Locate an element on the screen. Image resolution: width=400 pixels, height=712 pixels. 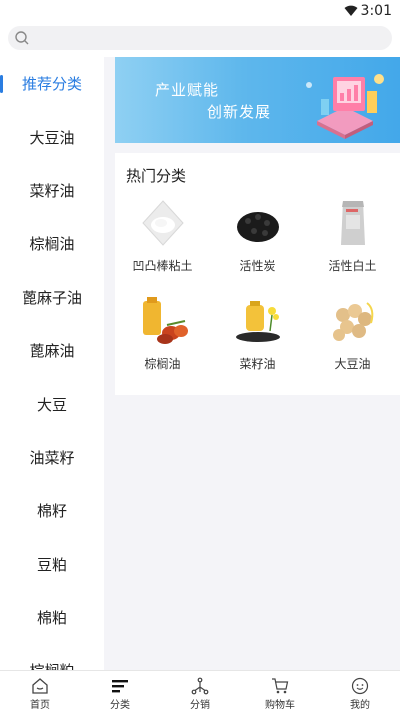
sidebar-item-palm-oil: 棕榈油 is located at coordinates (52, 243).